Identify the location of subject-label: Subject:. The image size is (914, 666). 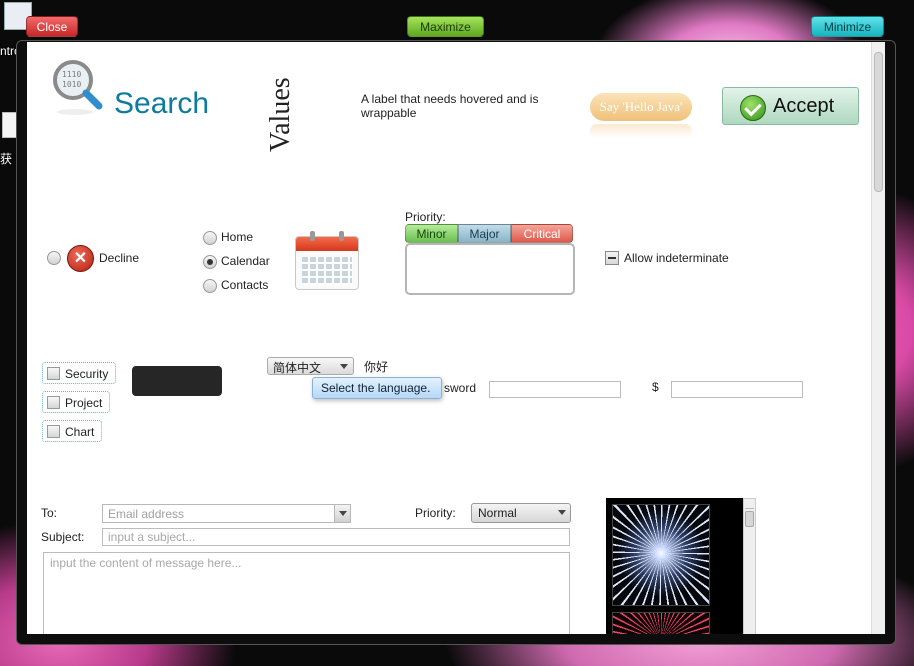
(63, 537).